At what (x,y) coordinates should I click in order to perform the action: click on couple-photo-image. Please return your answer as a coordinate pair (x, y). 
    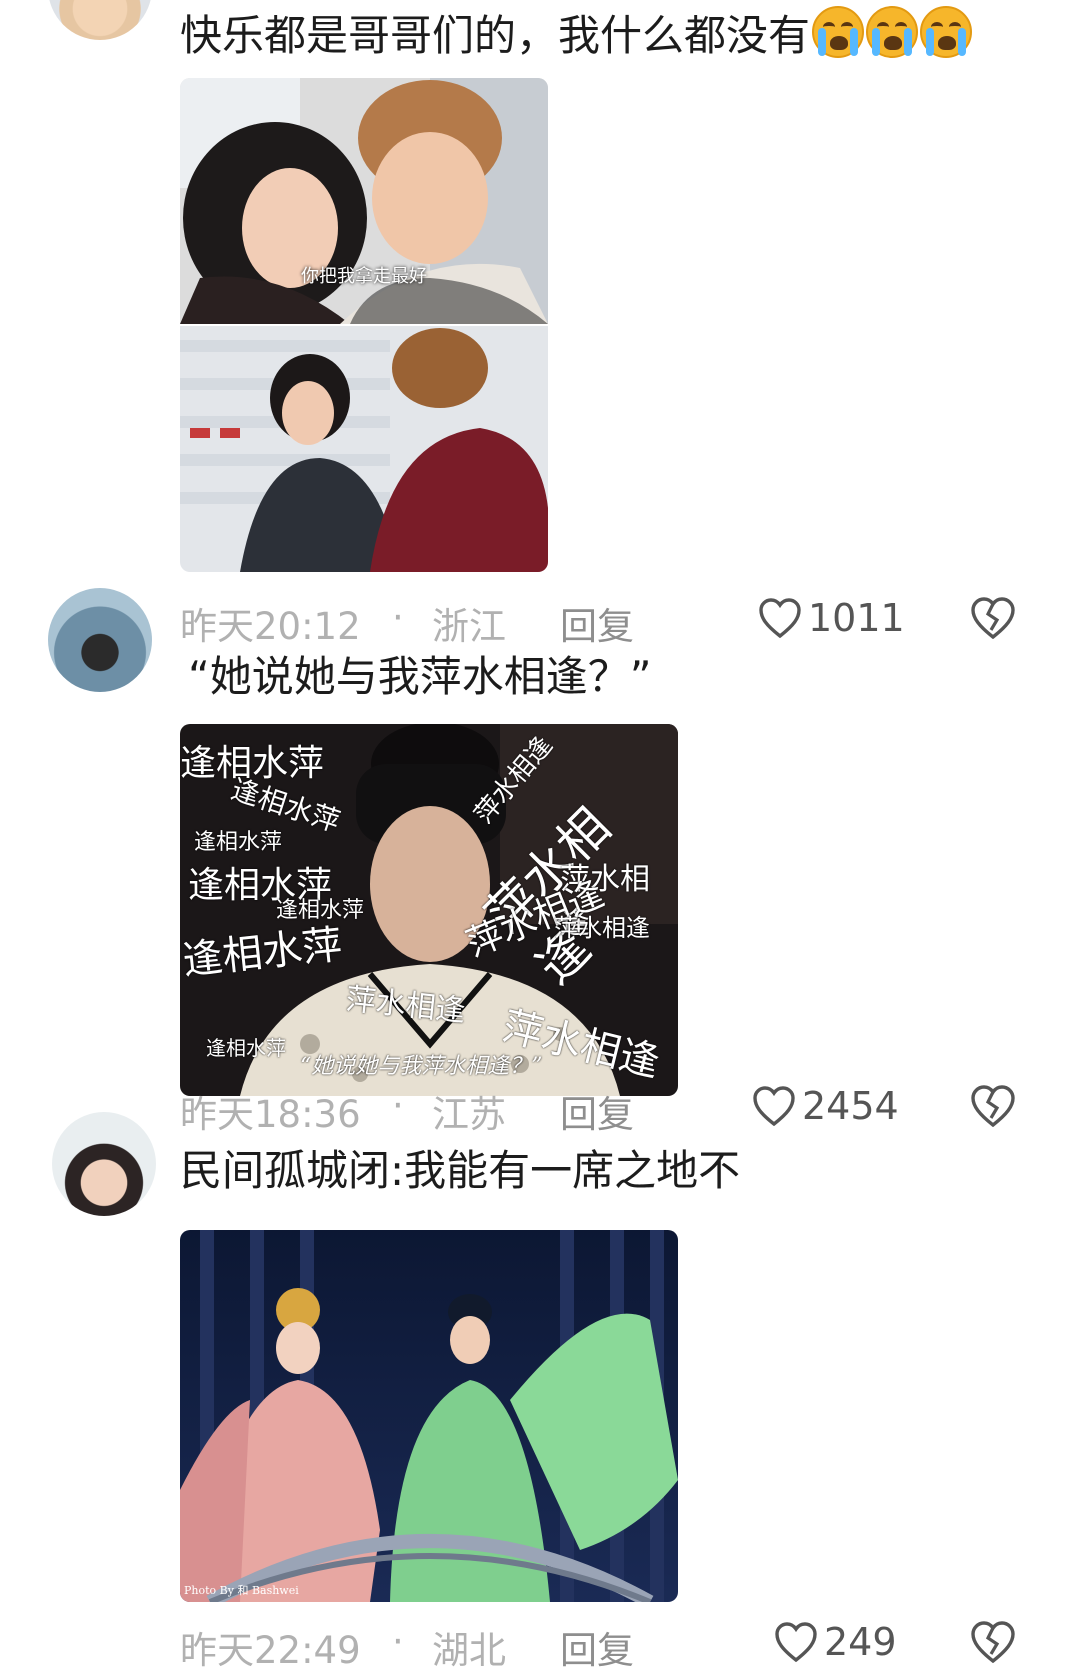
    Looking at the image, I should click on (364, 325).